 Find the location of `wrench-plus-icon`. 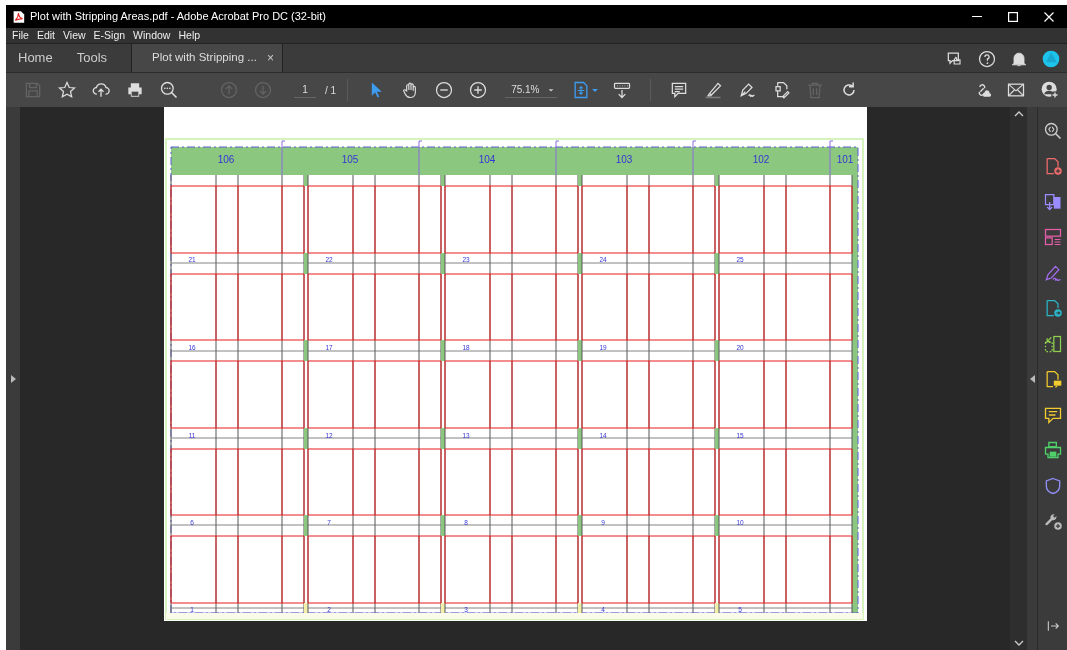

wrench-plus-icon is located at coordinates (1052, 521).